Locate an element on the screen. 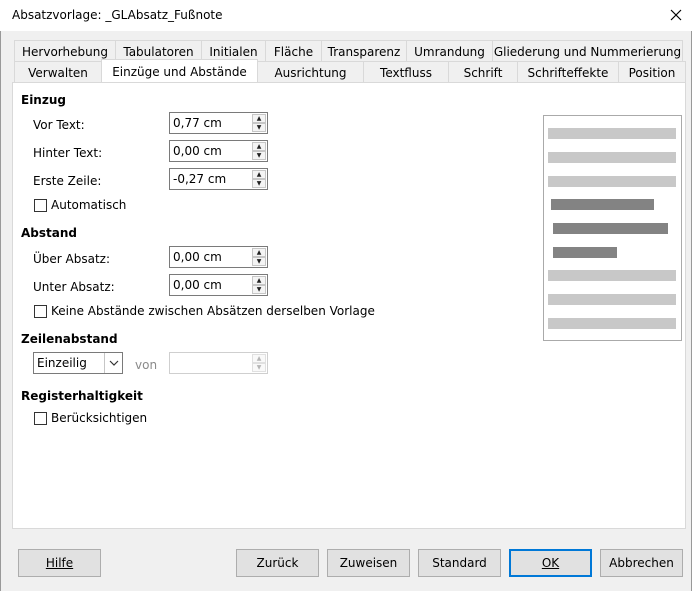 The image size is (692, 591). tab-label: Hervorhebung is located at coordinates (65, 52).